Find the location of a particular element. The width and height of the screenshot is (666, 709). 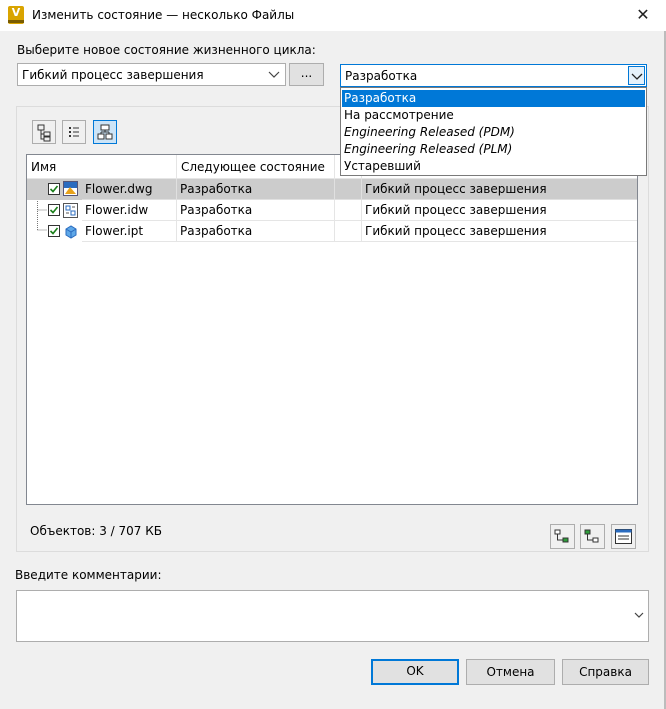

window-title: Изменить состояние — несколько Файлы is located at coordinates (163, 15).